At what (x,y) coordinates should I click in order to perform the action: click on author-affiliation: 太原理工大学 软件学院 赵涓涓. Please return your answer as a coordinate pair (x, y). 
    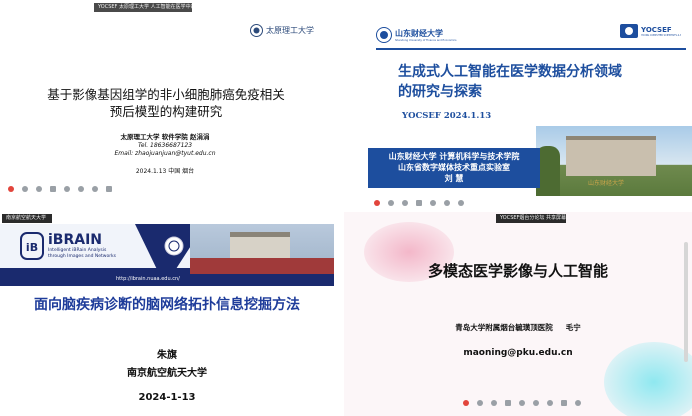
    Looking at the image, I should click on (165, 137).